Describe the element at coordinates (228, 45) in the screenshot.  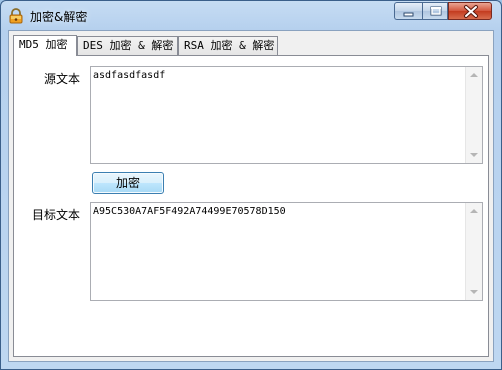
I see `tab-rsa-encrypt-decrypt: RSA 加密 & 解密` at that location.